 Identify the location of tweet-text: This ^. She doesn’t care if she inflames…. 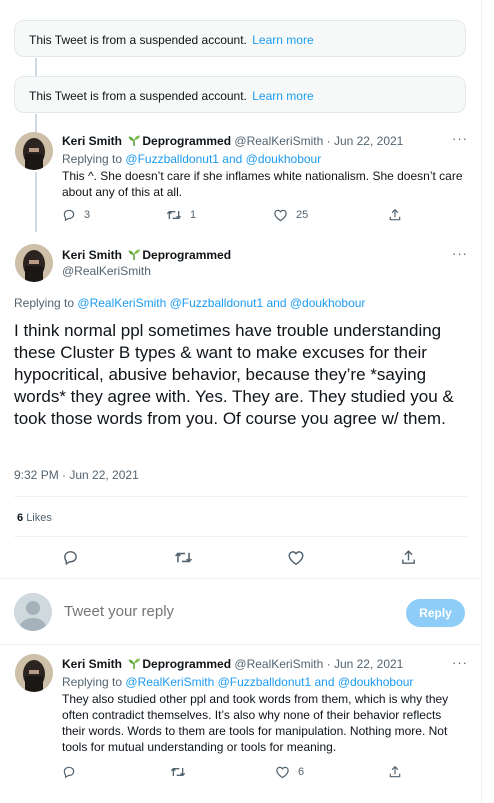
(262, 184).